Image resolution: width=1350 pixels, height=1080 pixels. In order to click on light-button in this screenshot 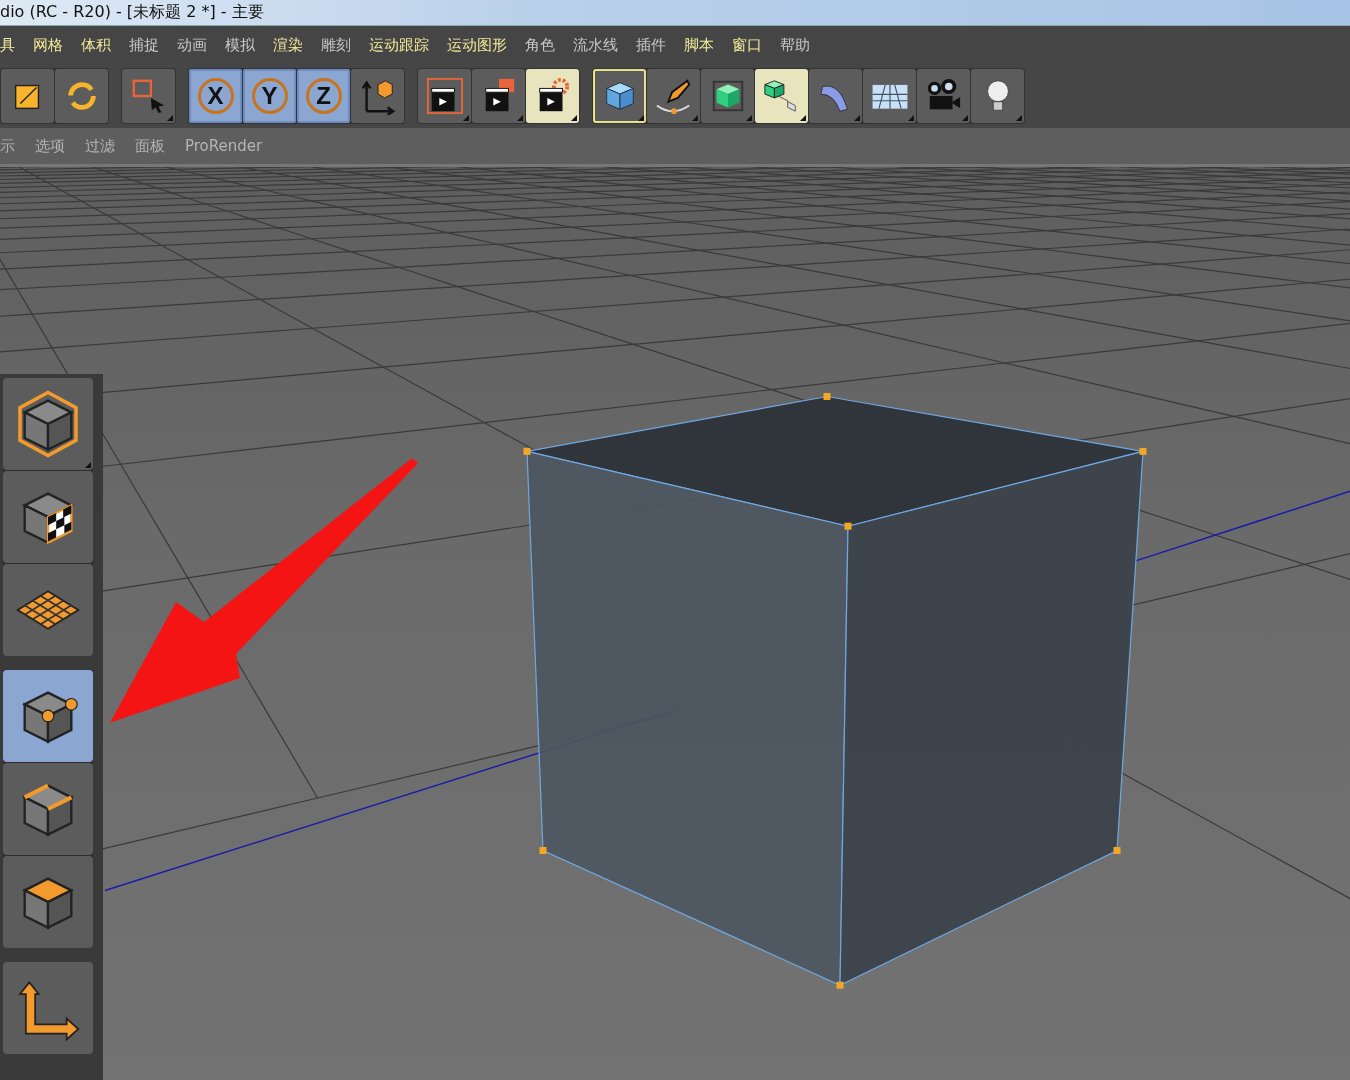, I will do `click(997, 96)`.